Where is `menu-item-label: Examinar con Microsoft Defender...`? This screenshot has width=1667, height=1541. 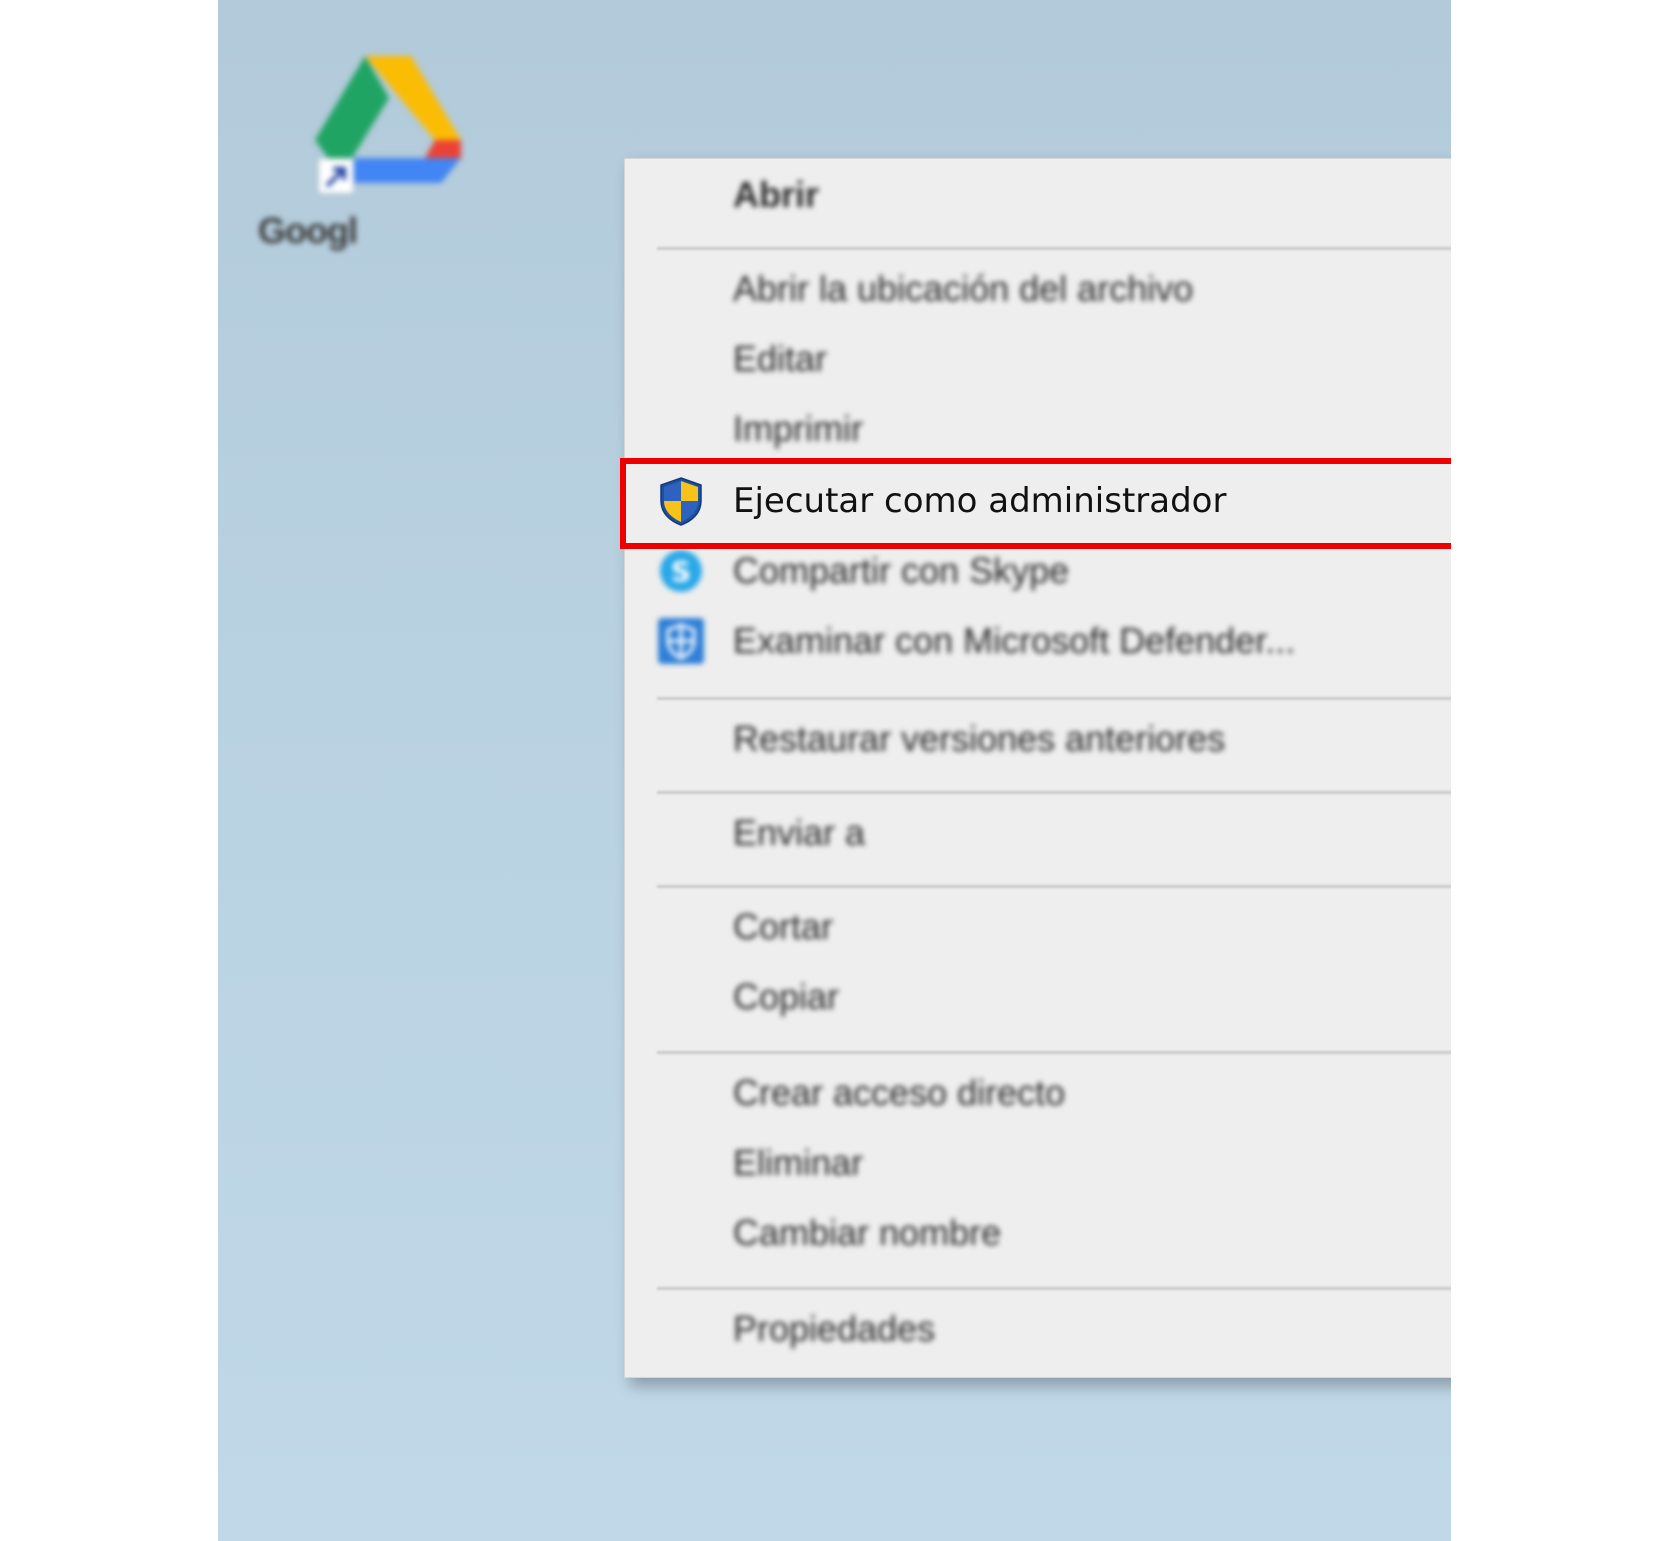 menu-item-label: Examinar con Microsoft Defender... is located at coordinates (1014, 640).